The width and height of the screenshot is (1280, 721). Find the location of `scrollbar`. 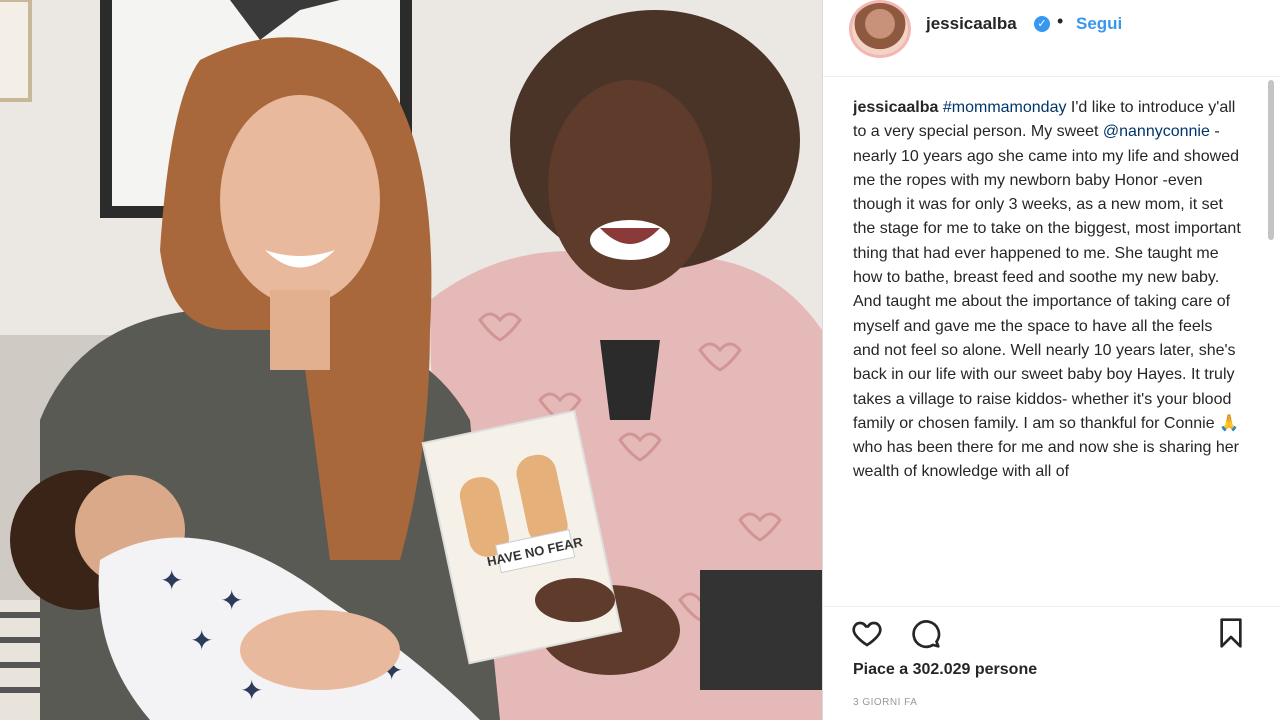

scrollbar is located at coordinates (1271, 160).